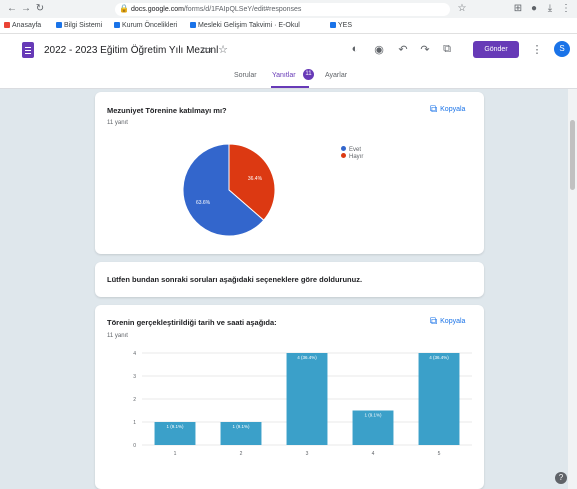 This screenshot has width=577, height=489. Describe the element at coordinates (425, 49) in the screenshot. I see `redo-icon: ↷` at that location.